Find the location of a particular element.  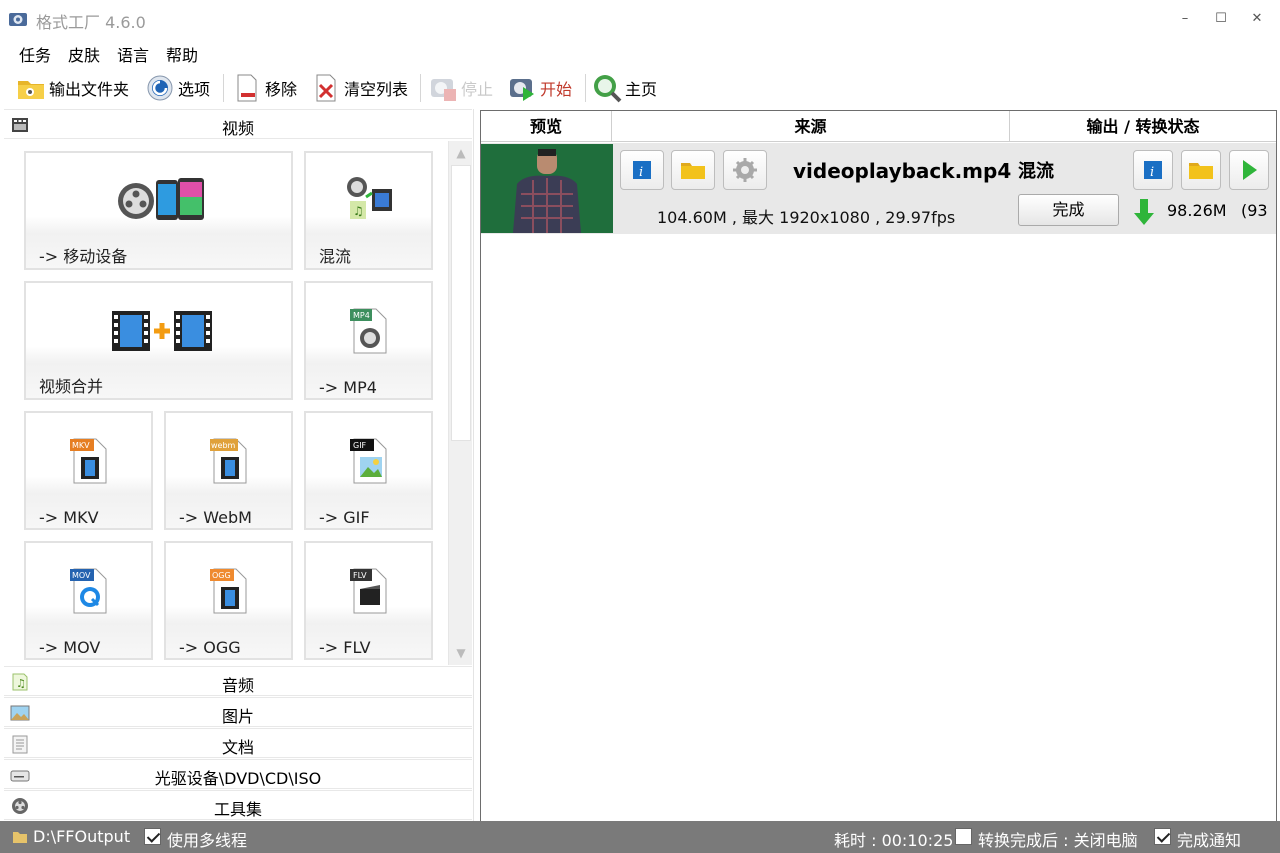

column-header-source: 来源 is located at coordinates (811, 126).